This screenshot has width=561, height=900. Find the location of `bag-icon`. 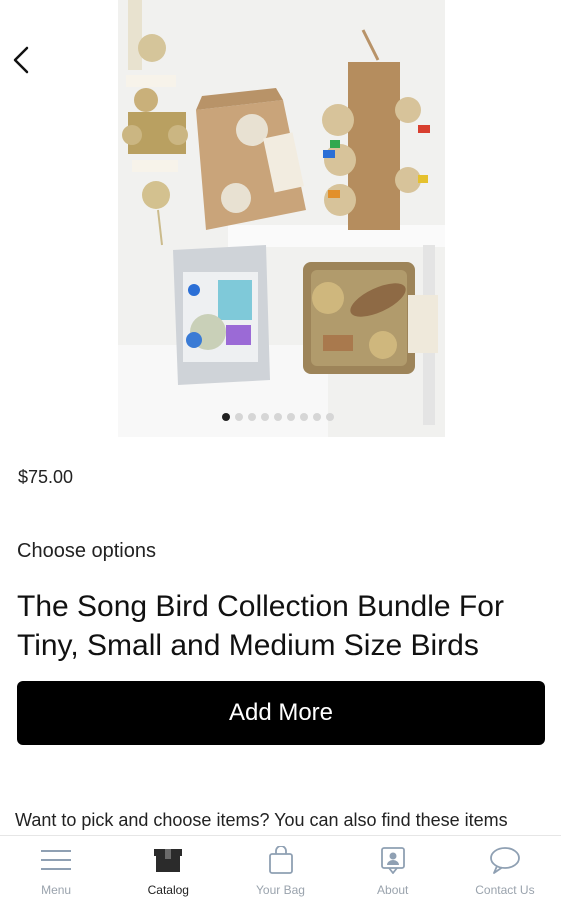

bag-icon is located at coordinates (280, 860).